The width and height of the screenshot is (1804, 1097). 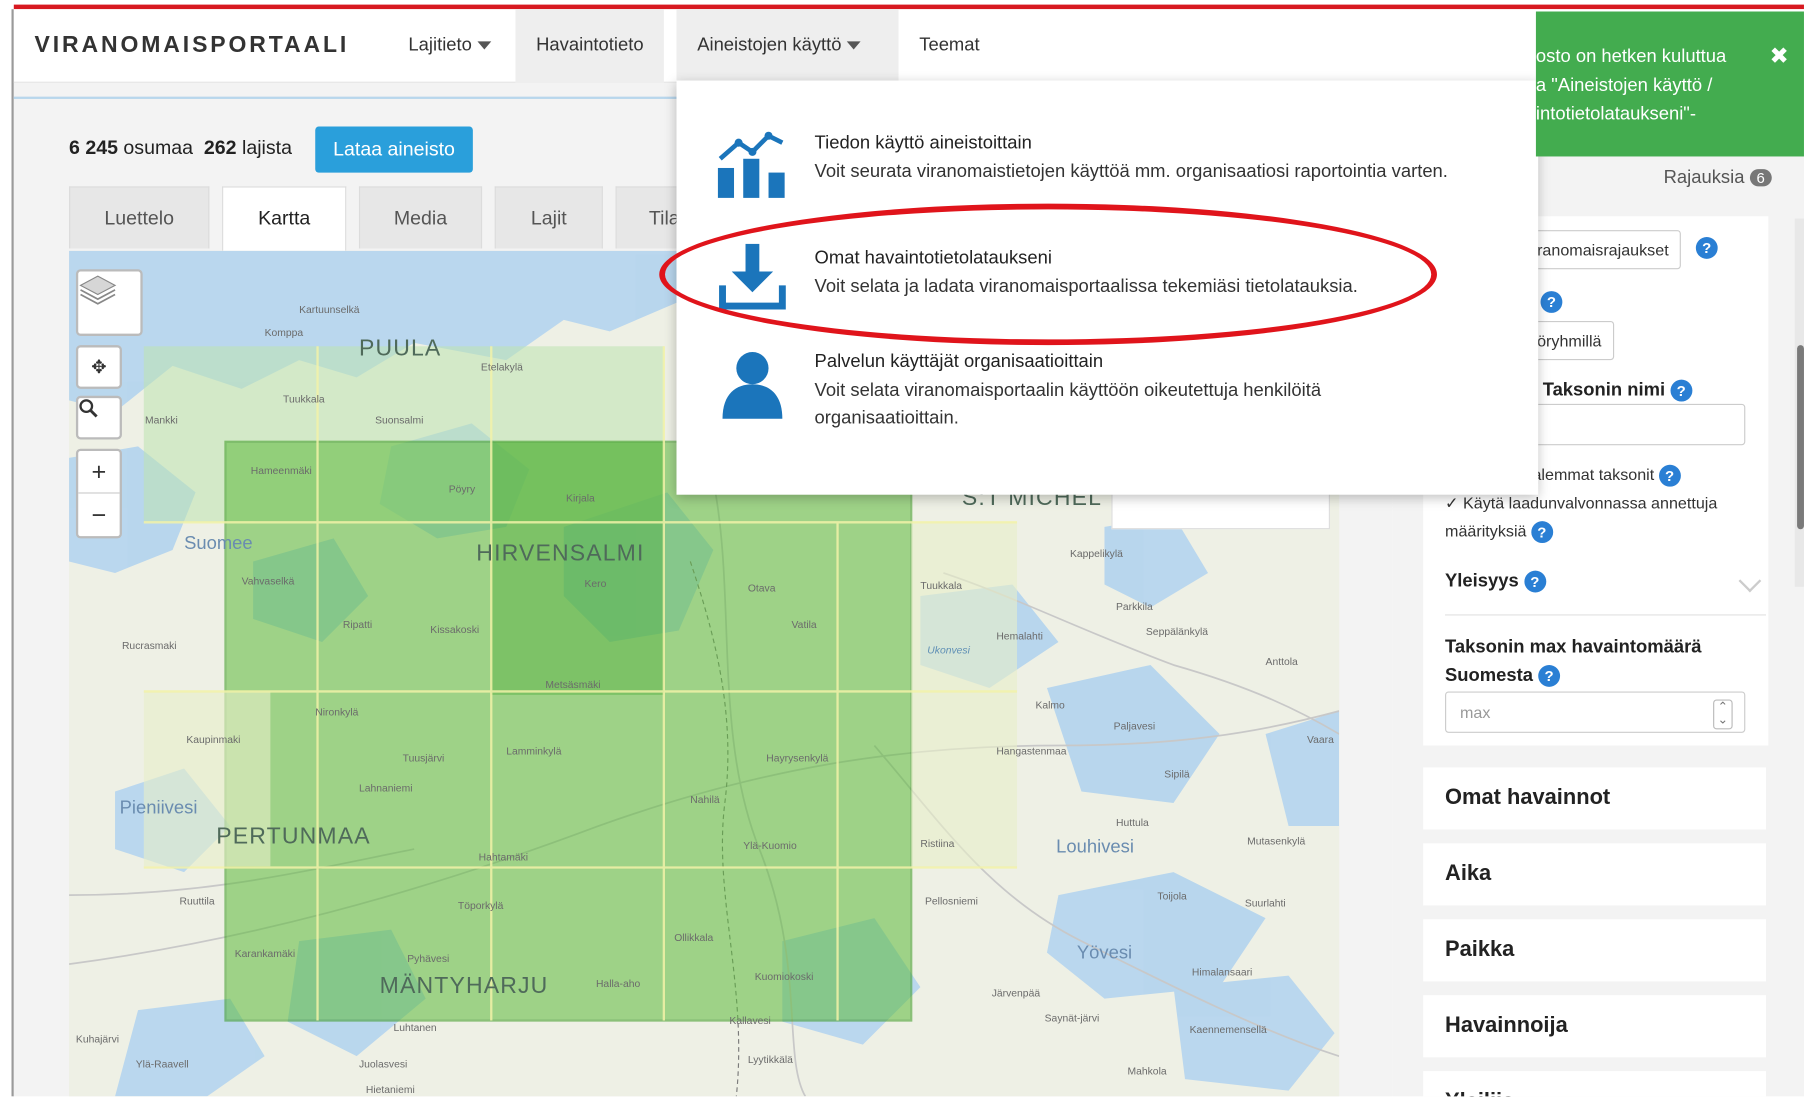 I want to click on section-paikka: Paikka, so click(x=1595, y=950).